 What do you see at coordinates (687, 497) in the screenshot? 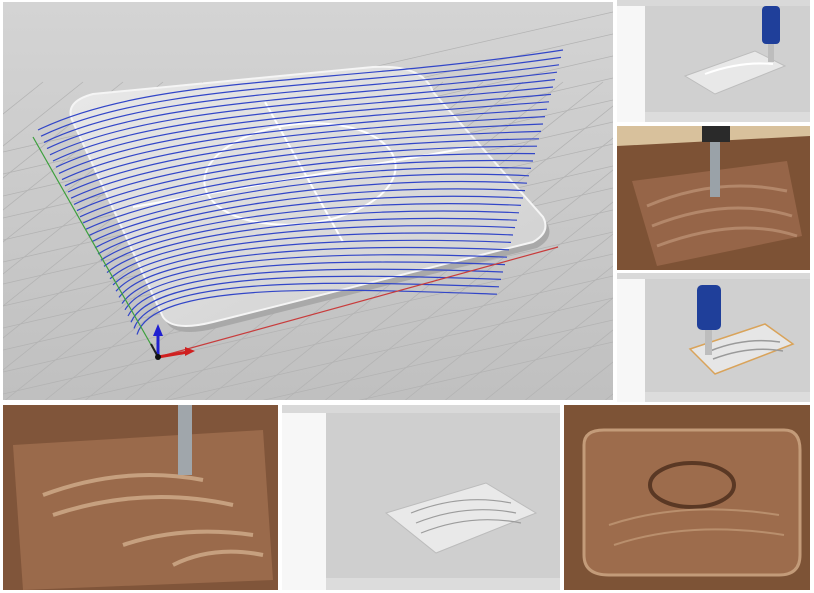
I see `carved-wood-circle` at bounding box center [687, 497].